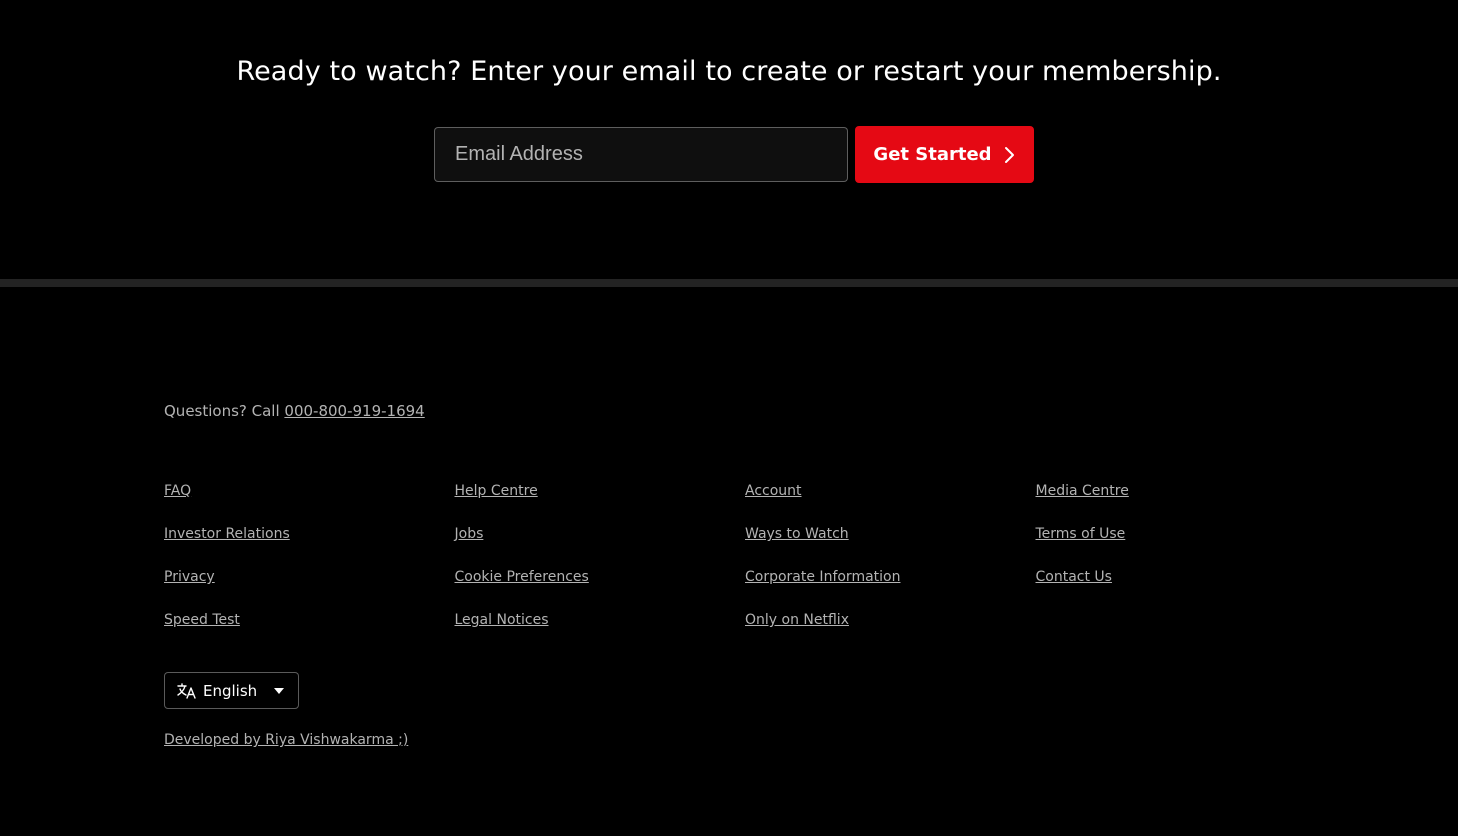  Describe the element at coordinates (822, 577) in the screenshot. I see `footer-link-corporate-information: Corporate Information` at that location.